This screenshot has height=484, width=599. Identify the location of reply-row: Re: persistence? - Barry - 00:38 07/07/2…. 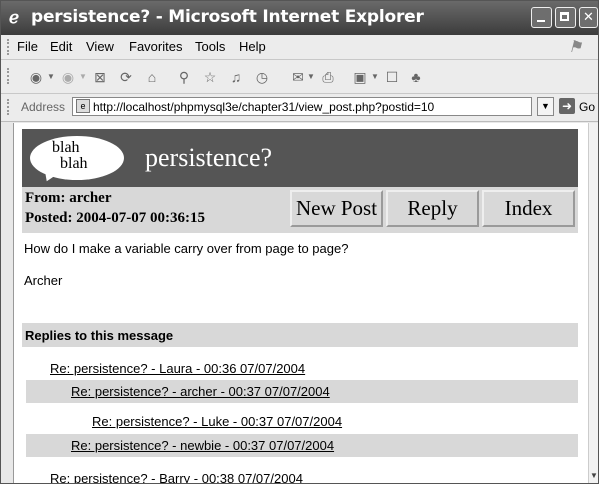
(300, 475).